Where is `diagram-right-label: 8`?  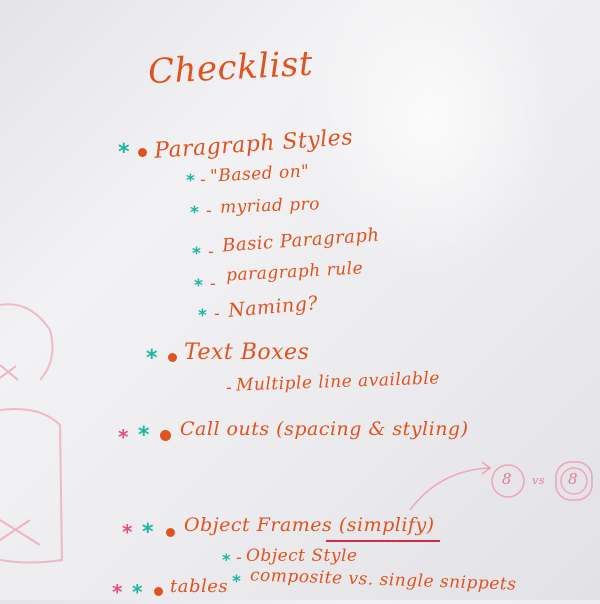
diagram-right-label: 8 is located at coordinates (573, 479).